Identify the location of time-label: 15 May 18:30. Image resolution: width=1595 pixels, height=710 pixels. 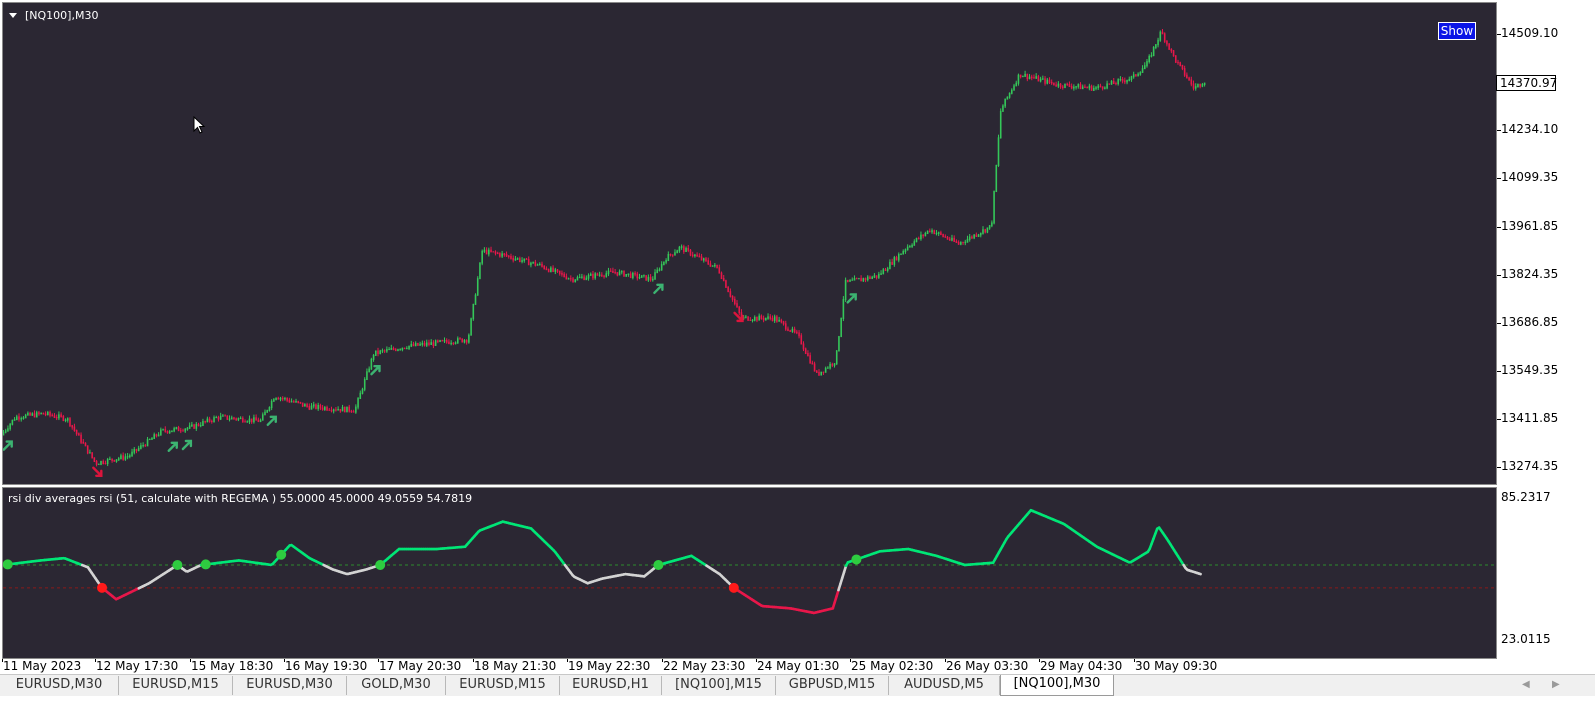
(232, 666).